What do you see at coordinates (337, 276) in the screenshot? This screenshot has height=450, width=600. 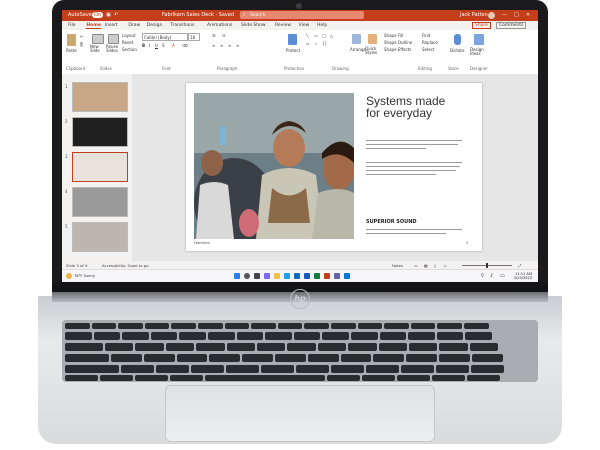 I see `store-icon` at bounding box center [337, 276].